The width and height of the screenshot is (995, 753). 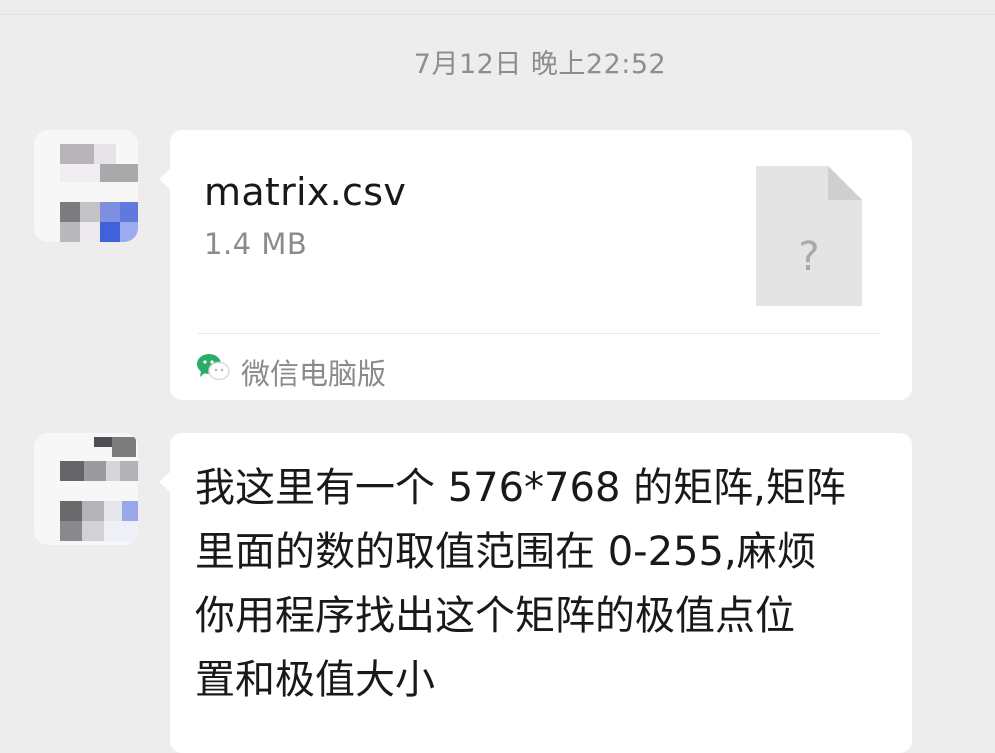 I want to click on file-icon-glyph: ?, so click(x=808, y=257).